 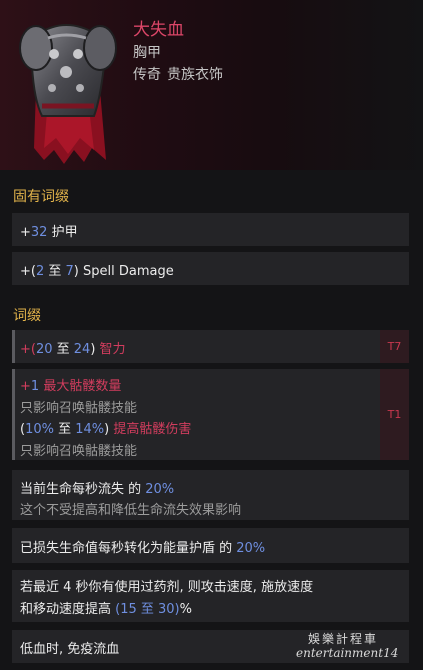 What do you see at coordinates (147, 53) in the screenshot?
I see `item-type: 胸甲` at bounding box center [147, 53].